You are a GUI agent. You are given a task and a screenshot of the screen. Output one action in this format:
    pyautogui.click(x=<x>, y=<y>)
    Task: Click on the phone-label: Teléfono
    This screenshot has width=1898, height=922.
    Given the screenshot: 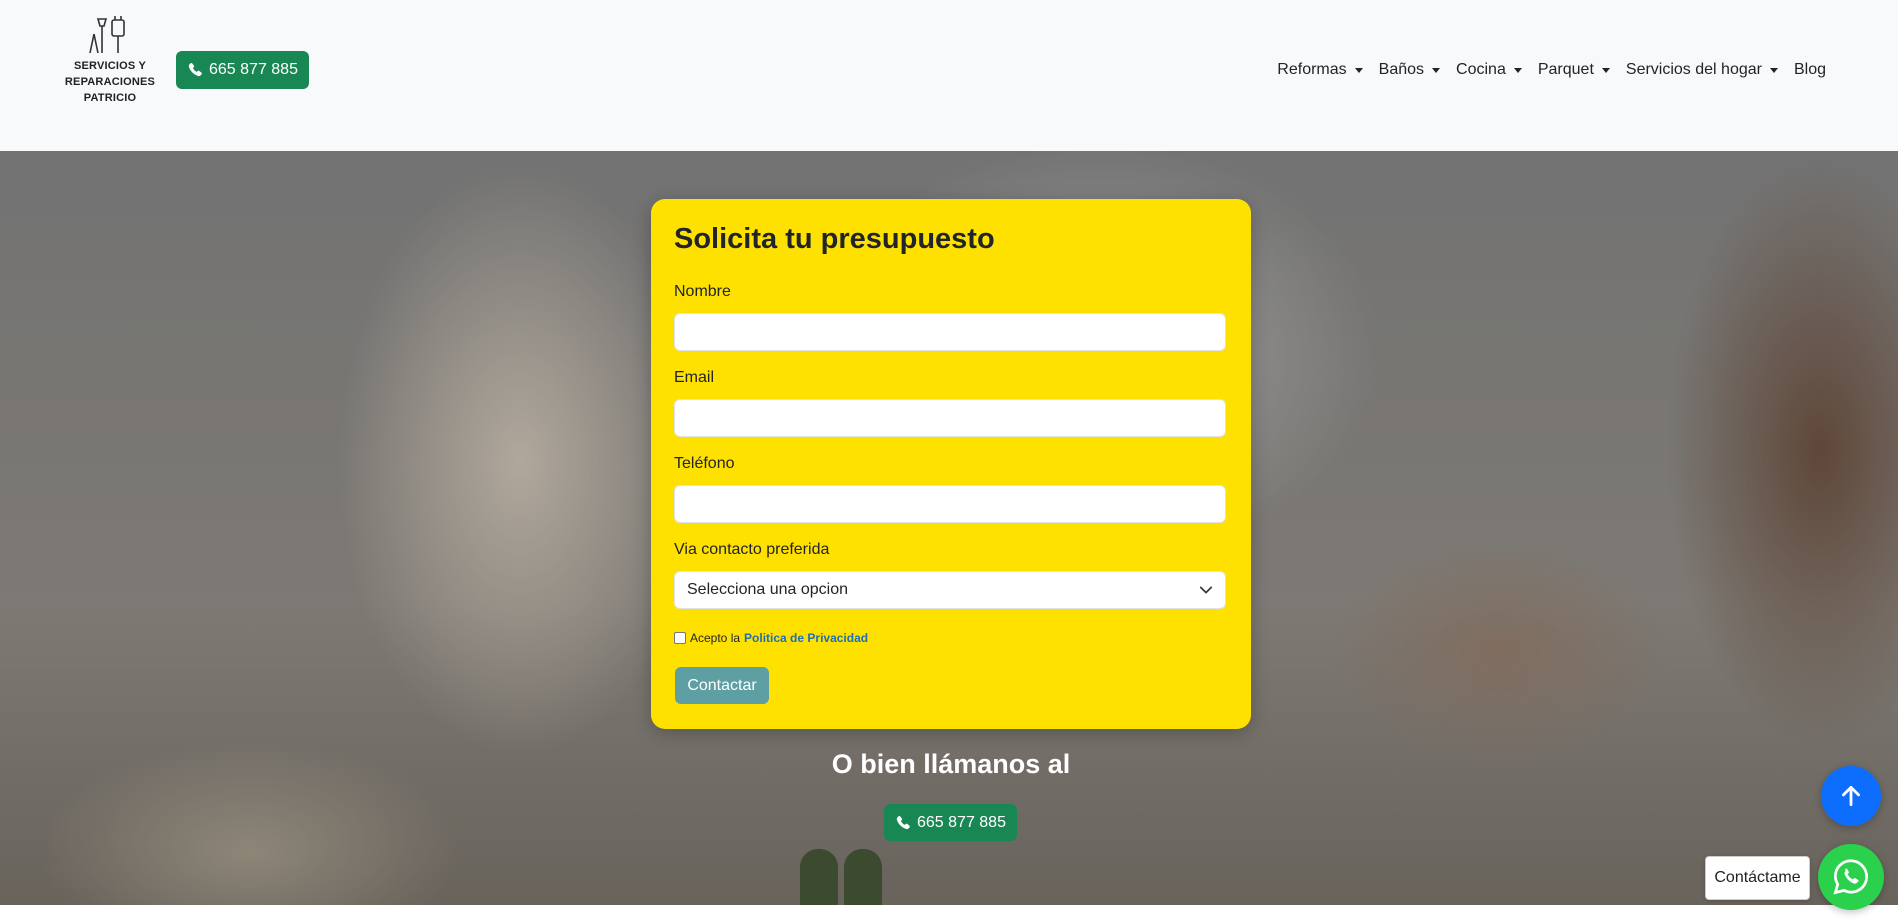 What is the action you would take?
    pyautogui.click(x=704, y=463)
    